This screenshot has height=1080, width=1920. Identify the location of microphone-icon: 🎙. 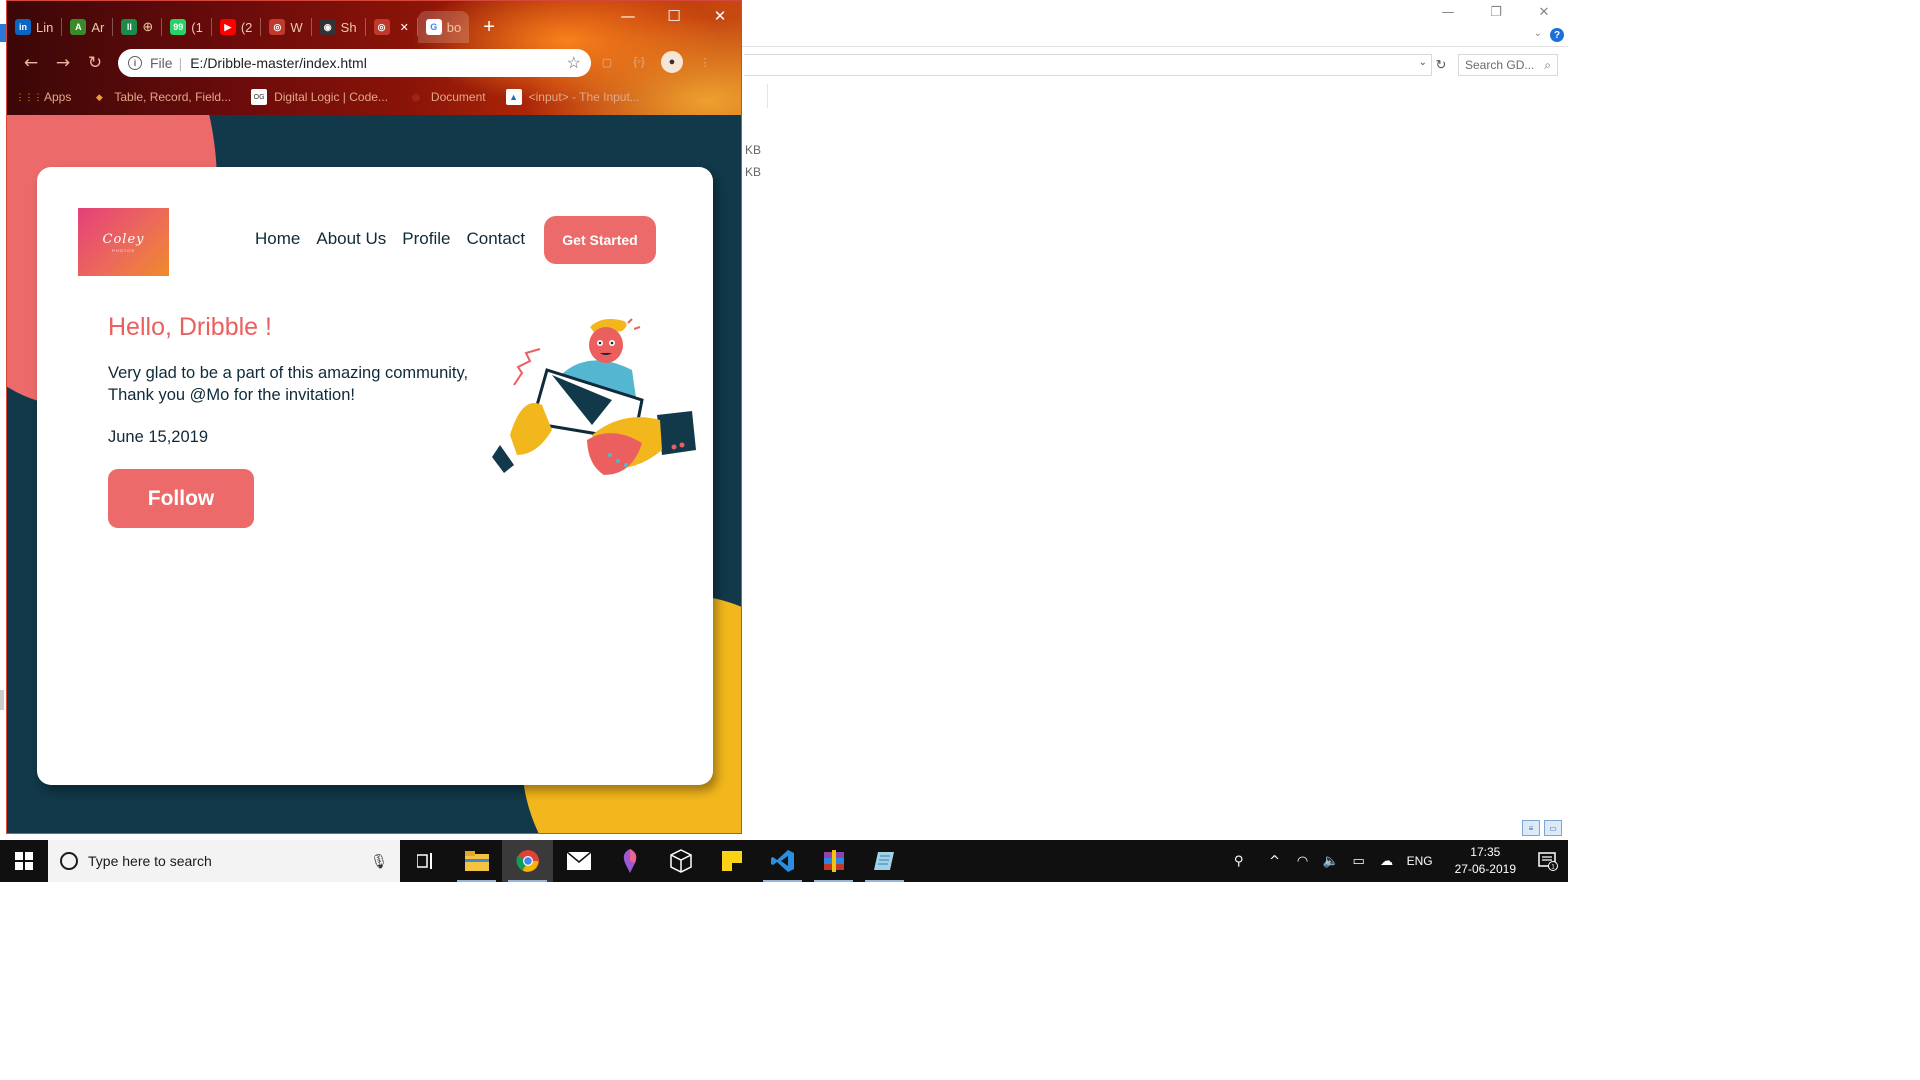
(379, 861).